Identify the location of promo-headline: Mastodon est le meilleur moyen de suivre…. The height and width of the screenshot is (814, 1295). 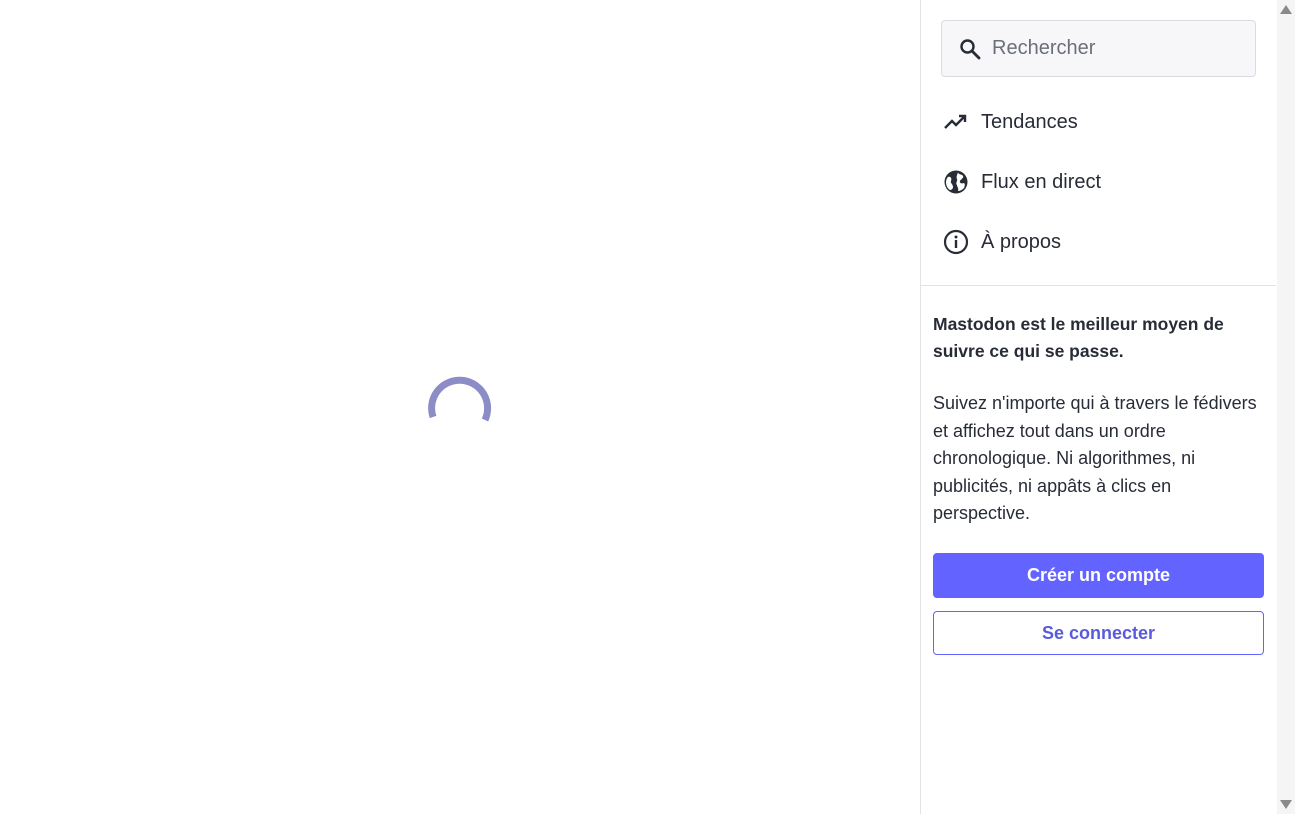
(1078, 337).